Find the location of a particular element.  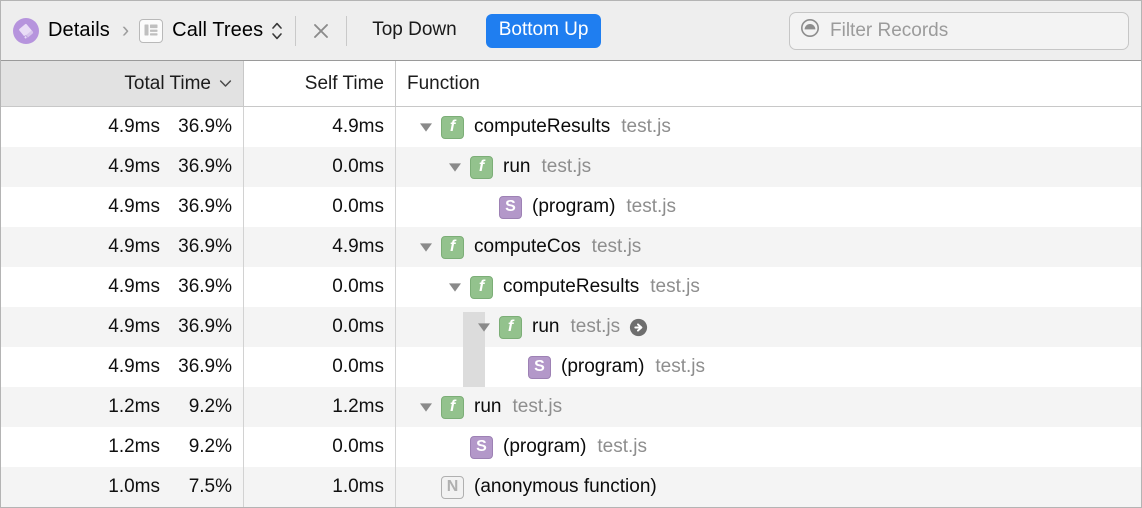

column-header-function: Function is located at coordinates (768, 83).